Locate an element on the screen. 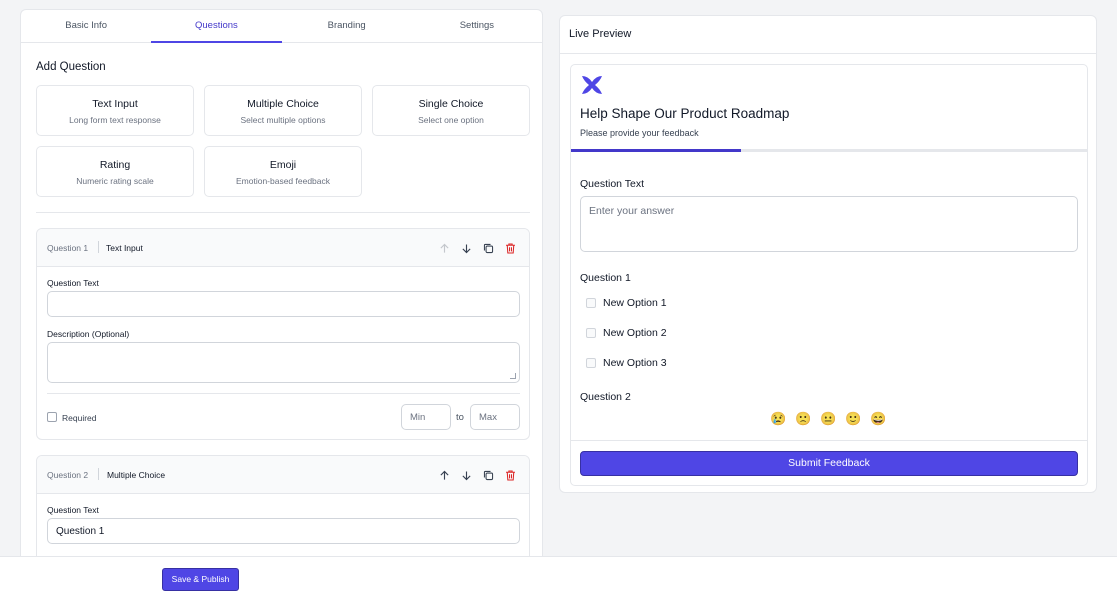 The image size is (1117, 600). option-label: New Option 3 is located at coordinates (635, 363).